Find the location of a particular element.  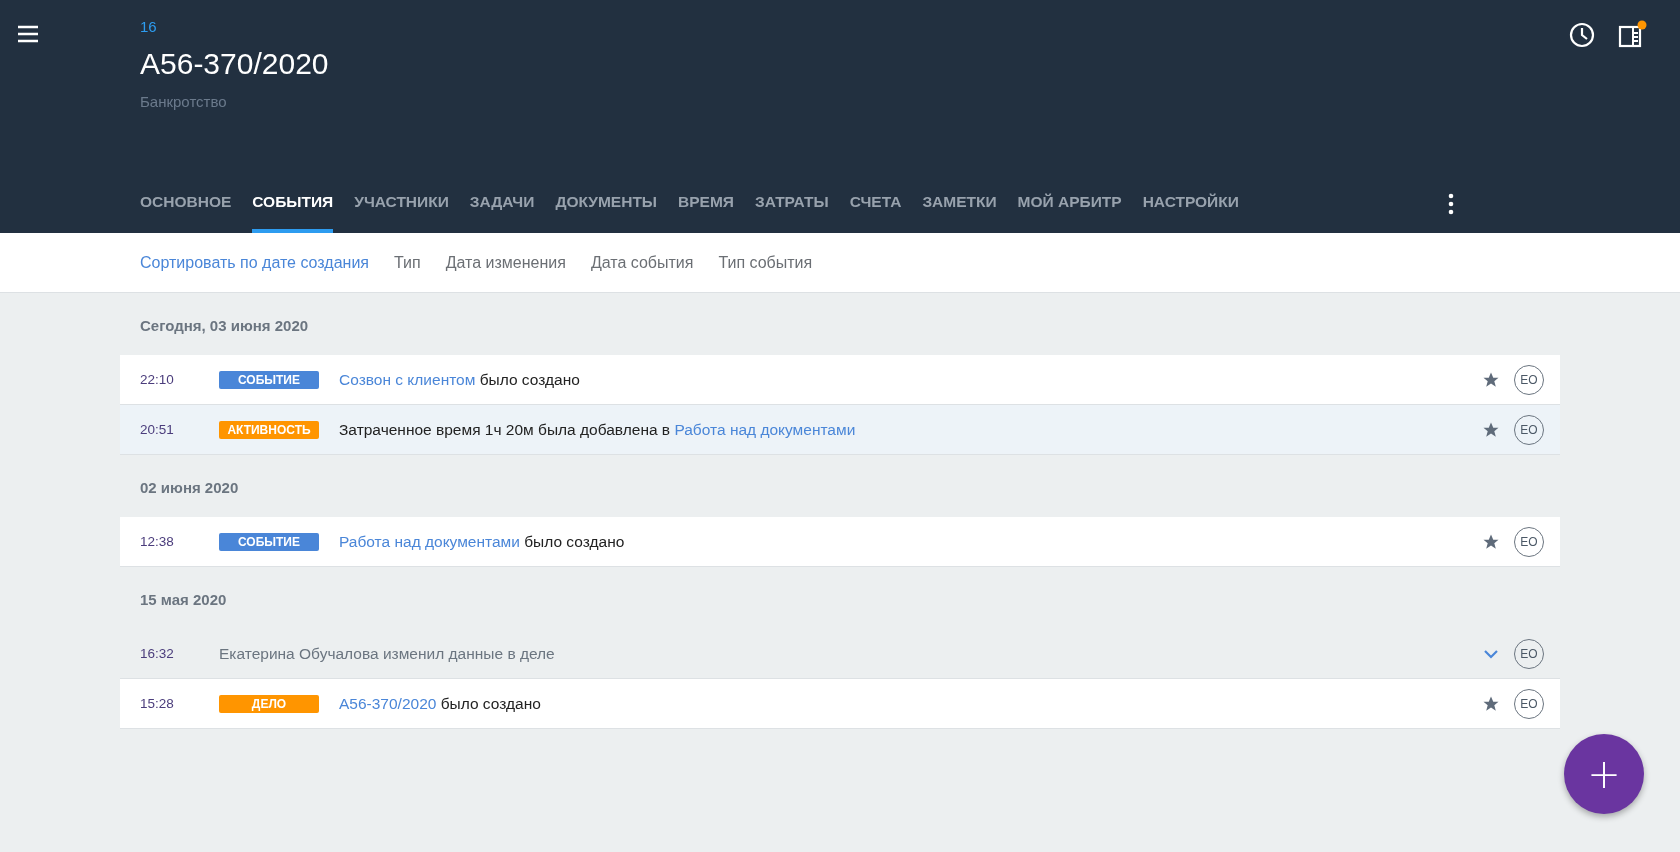

sort-option: Сортировать по дате создания is located at coordinates (254, 262).